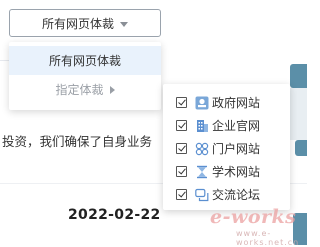 Image resolution: width=320 pixels, height=247 pixels. Describe the element at coordinates (298, 114) in the screenshot. I see `side-panel` at that location.